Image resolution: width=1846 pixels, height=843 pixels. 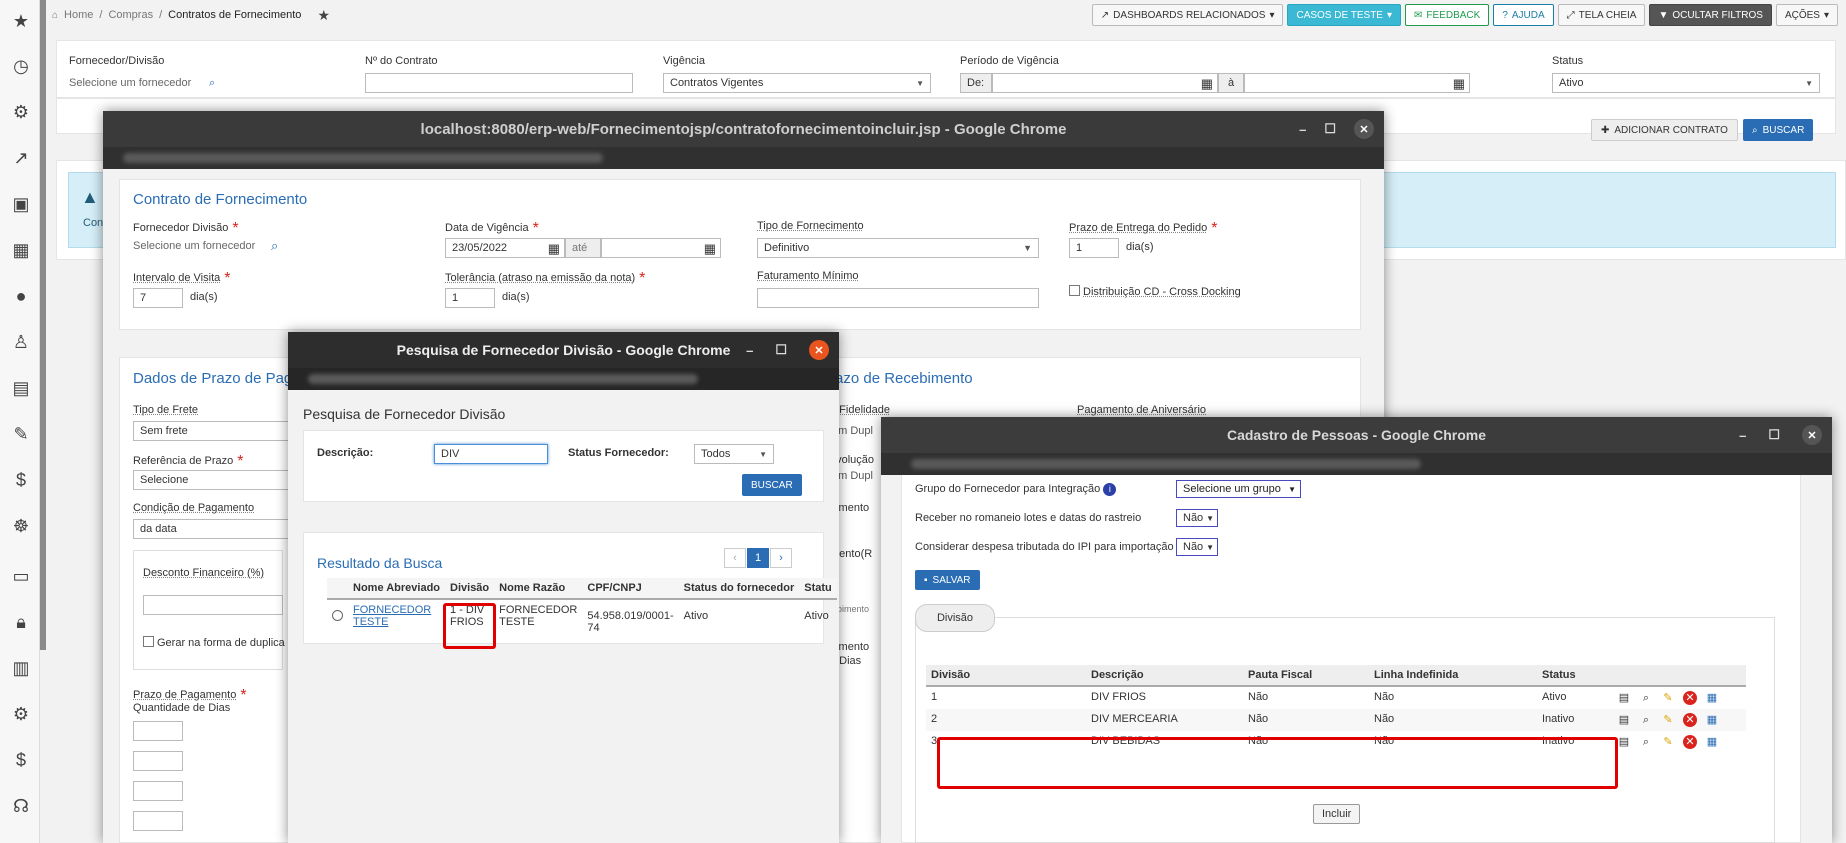 What do you see at coordinates (1197, 518) in the screenshot?
I see `romaneio-select: Não ▼` at bounding box center [1197, 518].